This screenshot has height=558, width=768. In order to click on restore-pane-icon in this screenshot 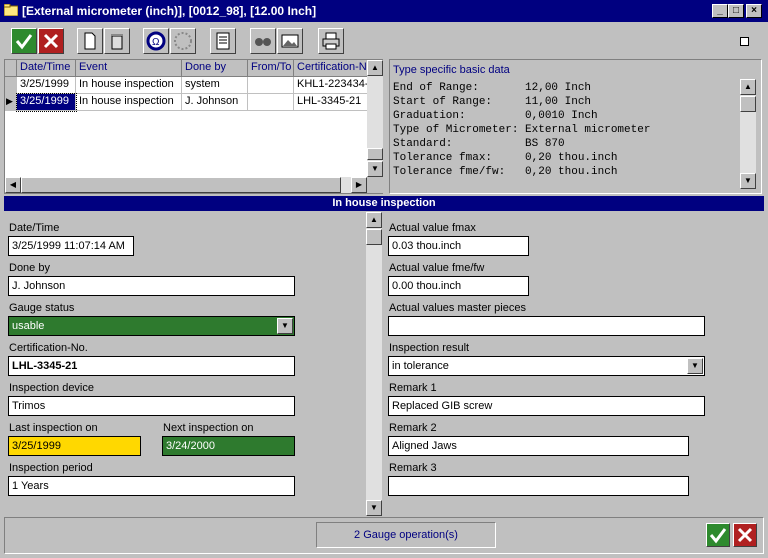, I will do `click(744, 41)`.